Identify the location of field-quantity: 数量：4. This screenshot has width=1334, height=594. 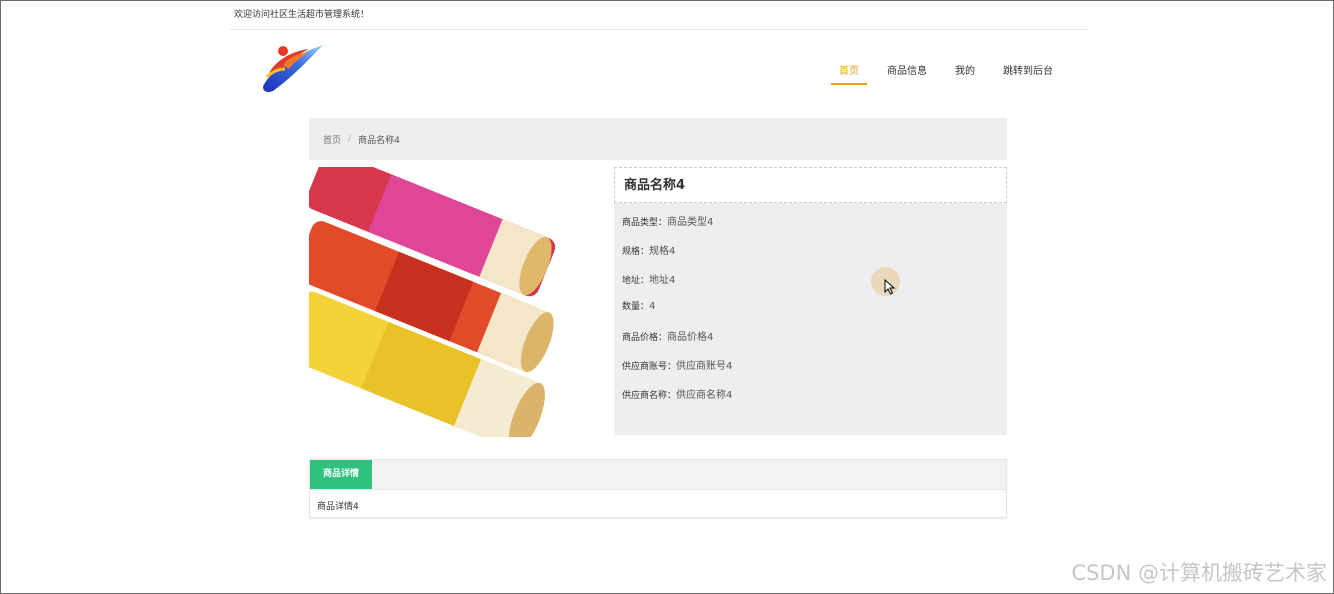
(638, 305).